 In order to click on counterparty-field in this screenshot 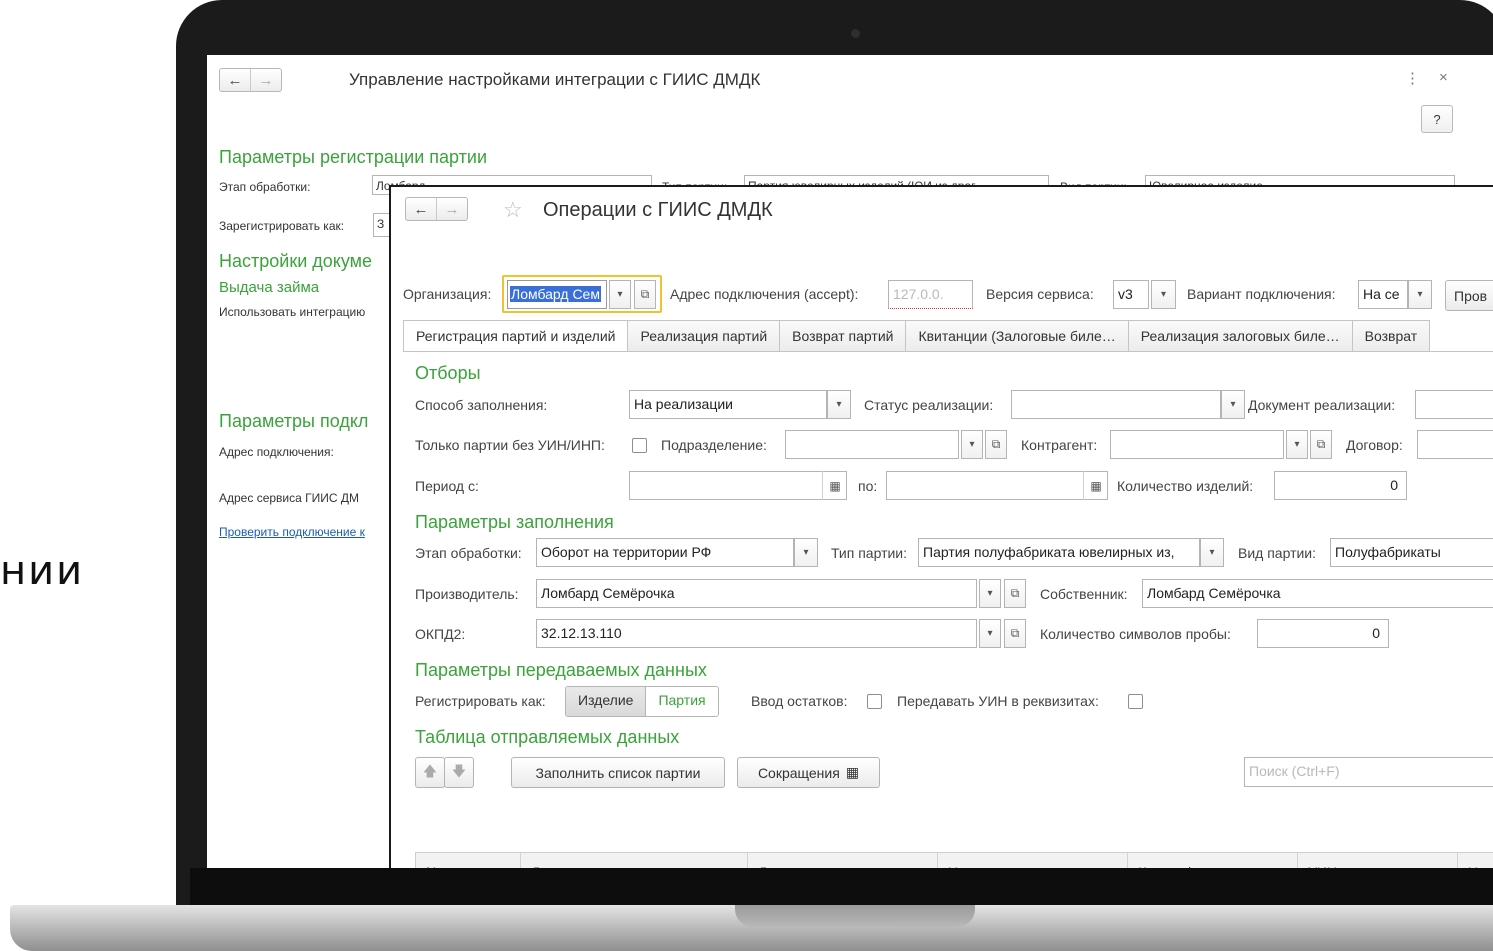, I will do `click(1197, 444)`.